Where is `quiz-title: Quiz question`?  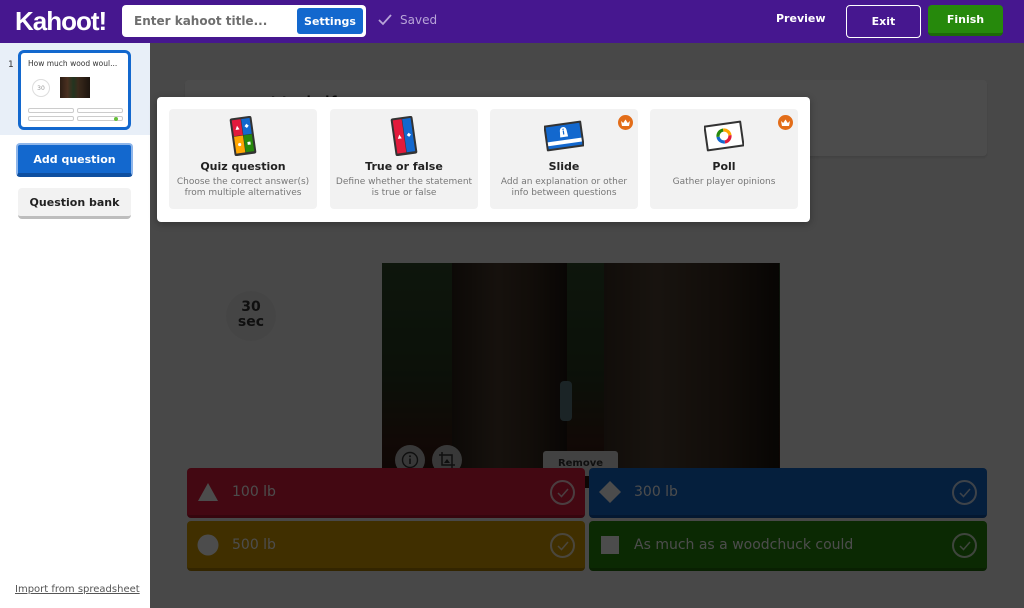 quiz-title: Quiz question is located at coordinates (243, 166).